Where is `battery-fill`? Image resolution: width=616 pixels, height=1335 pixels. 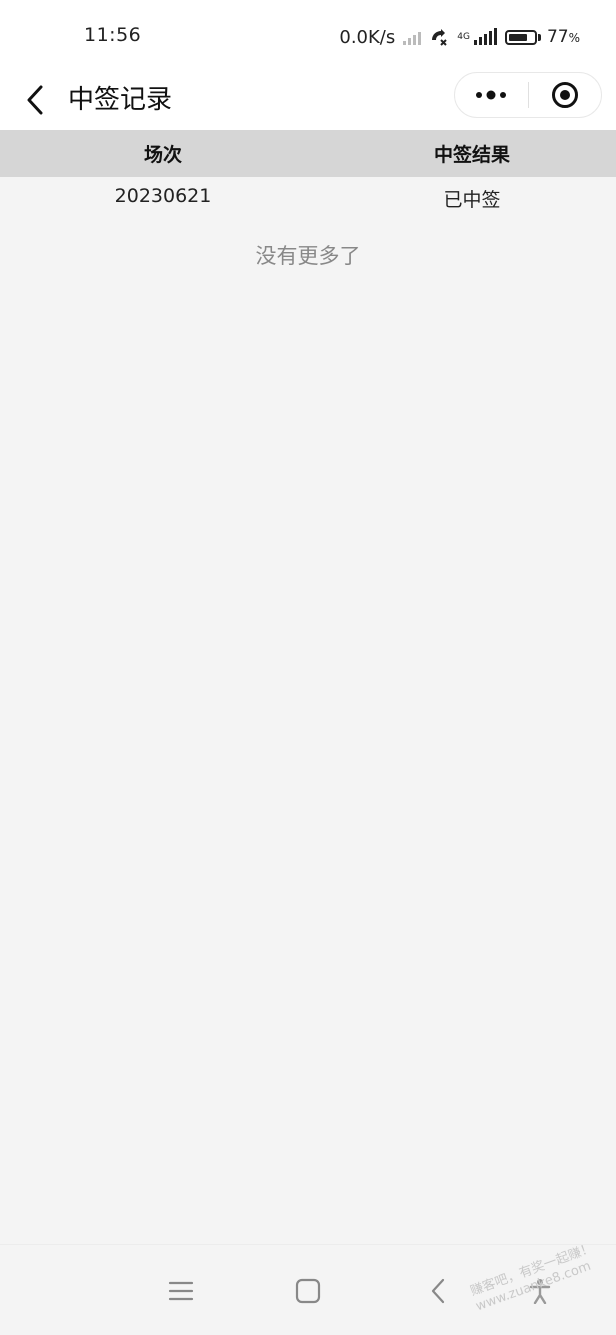
battery-fill is located at coordinates (518, 37).